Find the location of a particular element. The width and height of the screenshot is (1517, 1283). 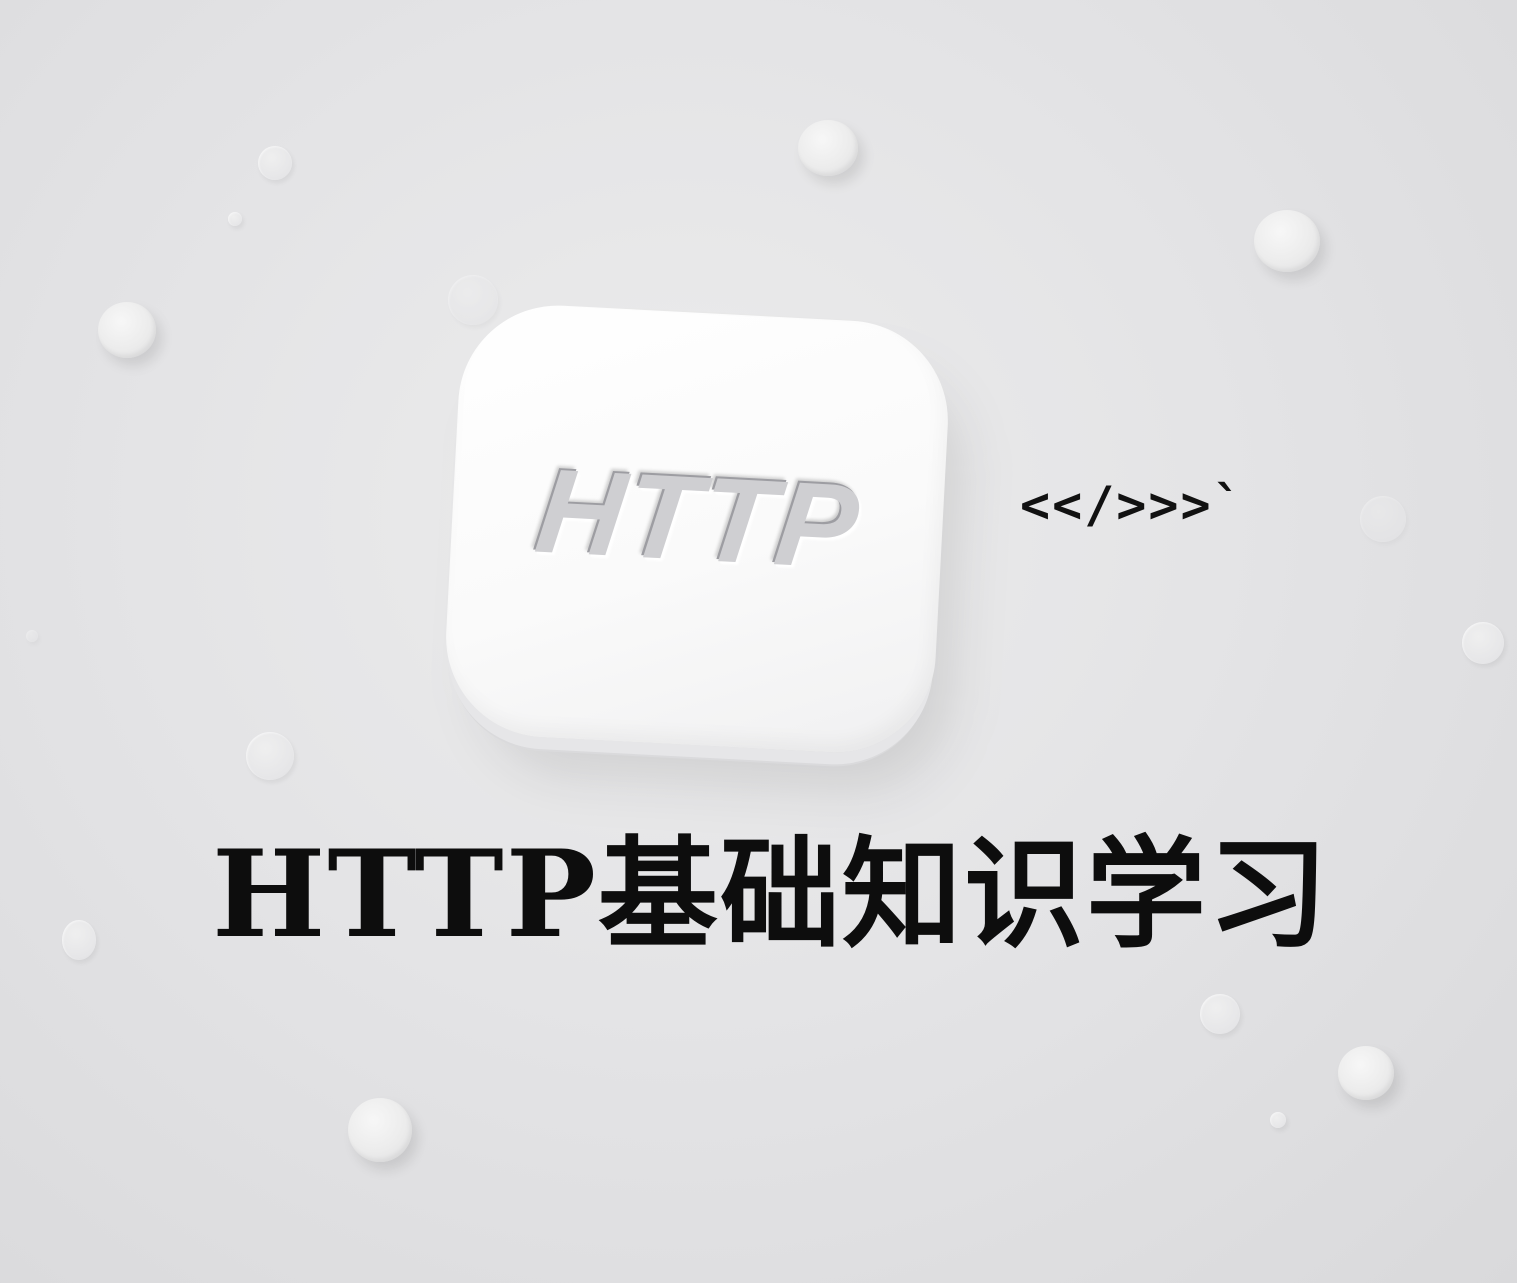

headline-title: HTTP基础知识学习 is located at coordinates (771, 894).